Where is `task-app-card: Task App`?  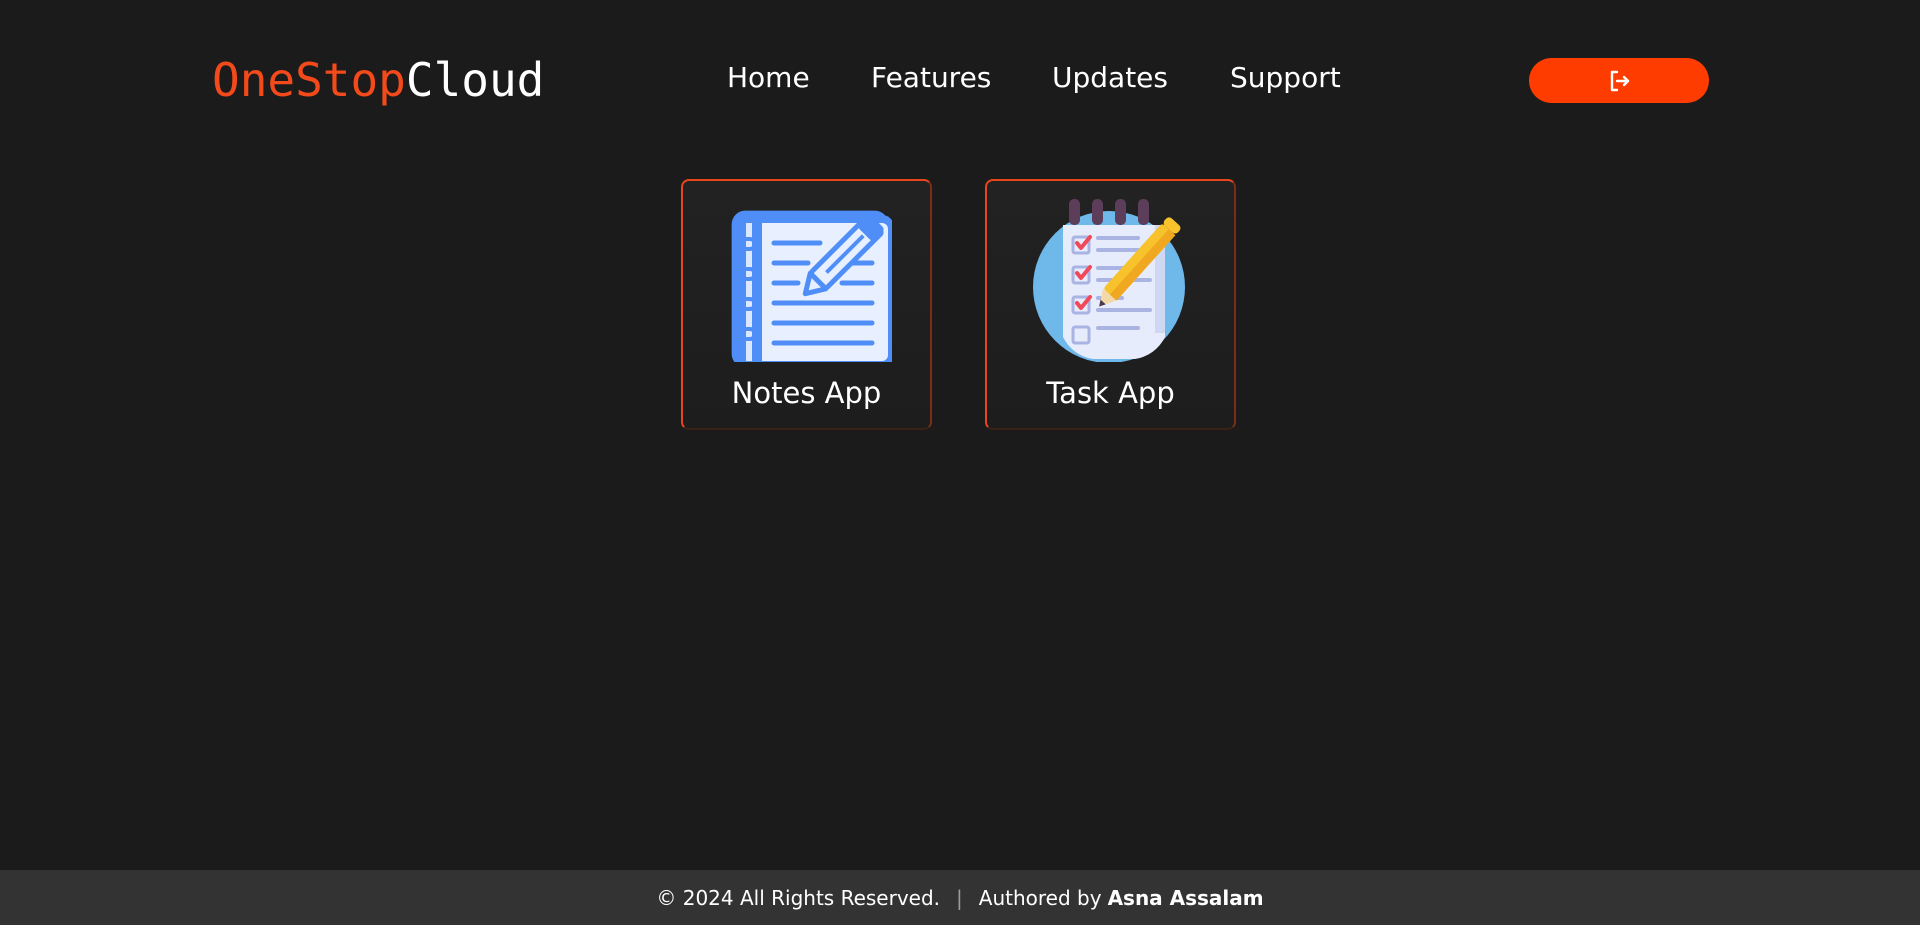 task-app-card: Task App is located at coordinates (1110, 304).